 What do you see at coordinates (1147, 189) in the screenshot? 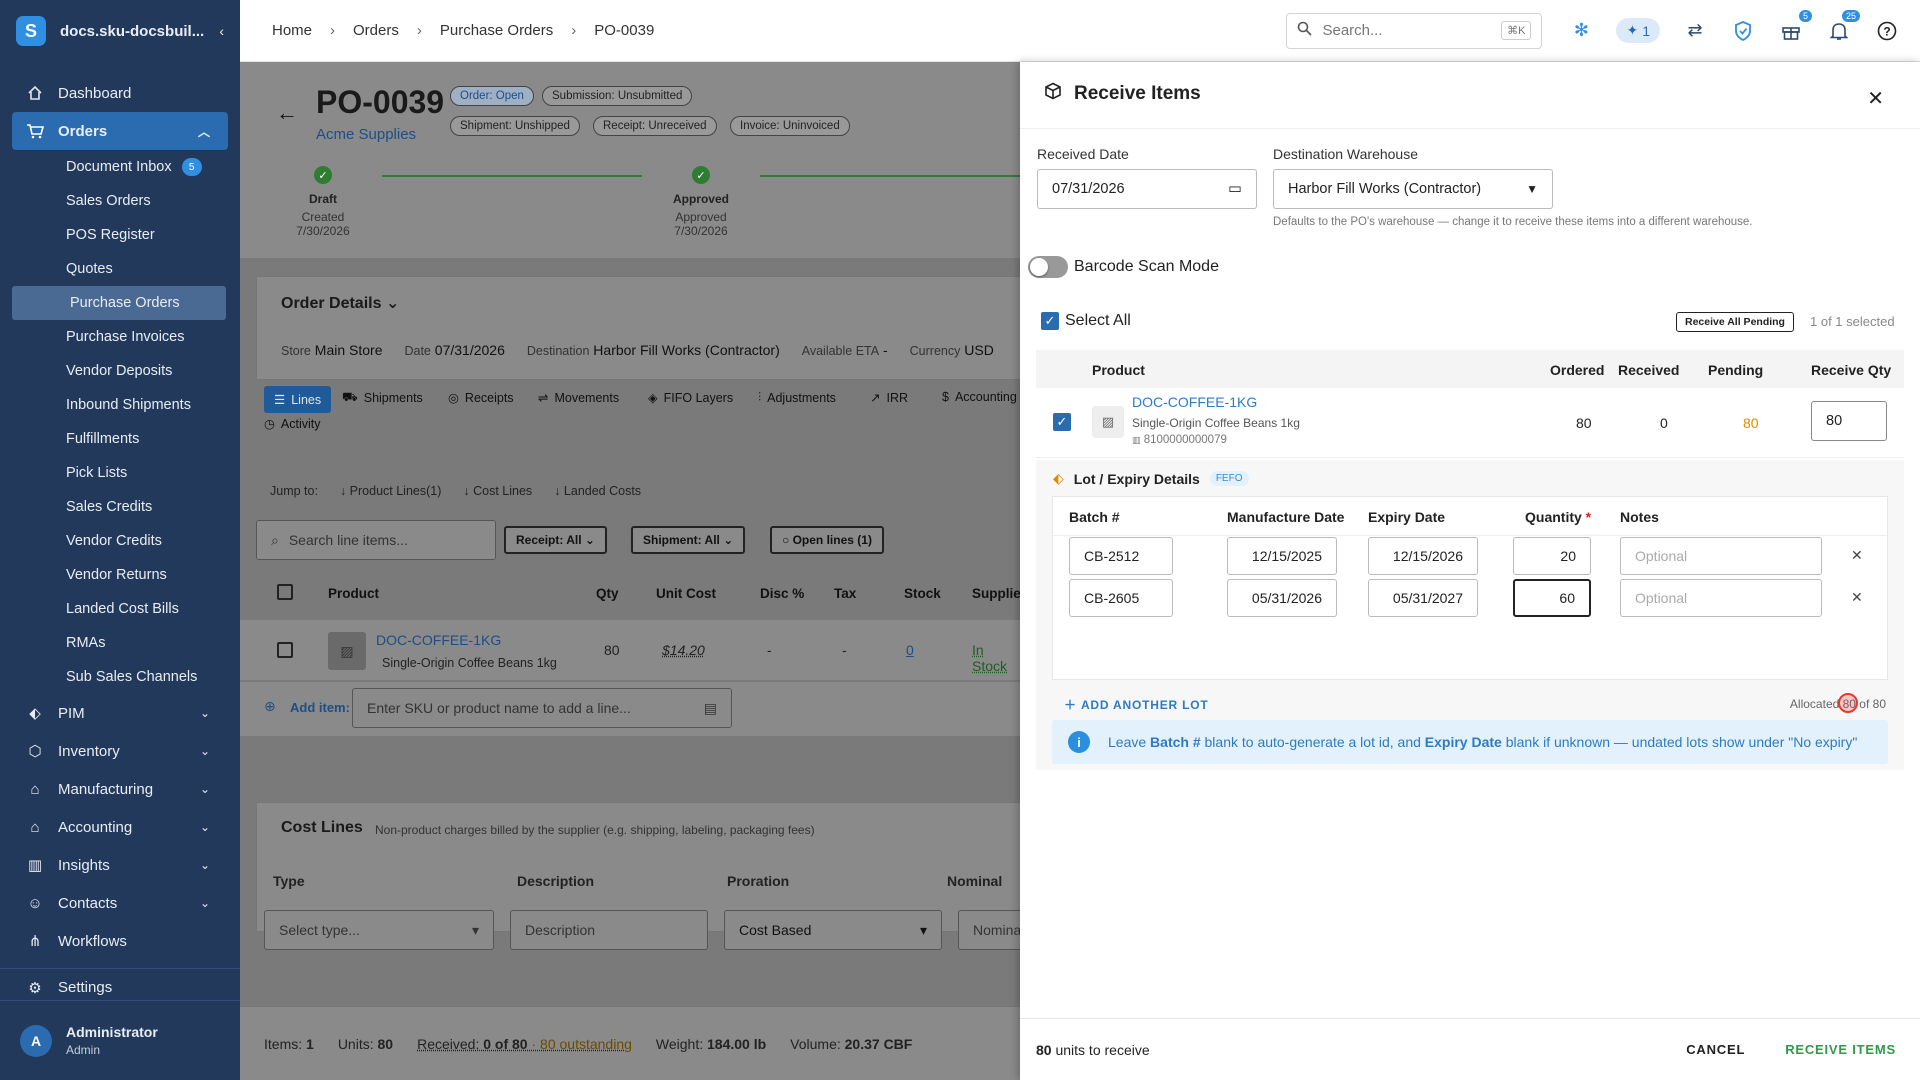
I see `received-date-input: 07/31/2026 ▭` at bounding box center [1147, 189].